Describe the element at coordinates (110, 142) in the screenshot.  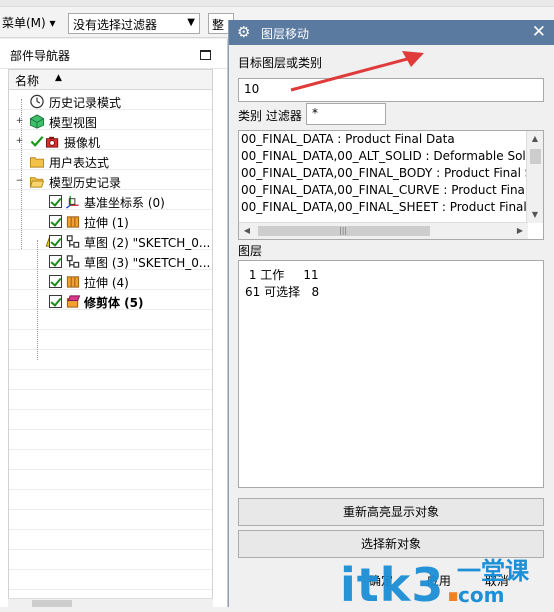
I see `tree-item-cameras: + 摄像机` at that location.